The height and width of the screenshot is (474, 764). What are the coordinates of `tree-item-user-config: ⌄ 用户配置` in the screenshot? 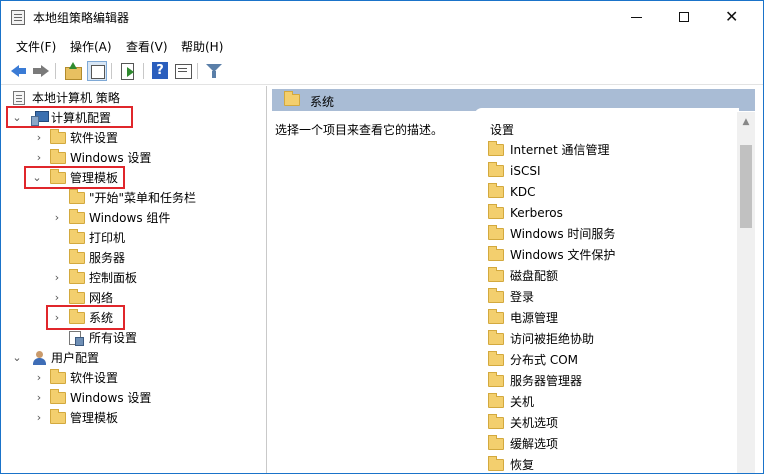 It's located at (131, 358).